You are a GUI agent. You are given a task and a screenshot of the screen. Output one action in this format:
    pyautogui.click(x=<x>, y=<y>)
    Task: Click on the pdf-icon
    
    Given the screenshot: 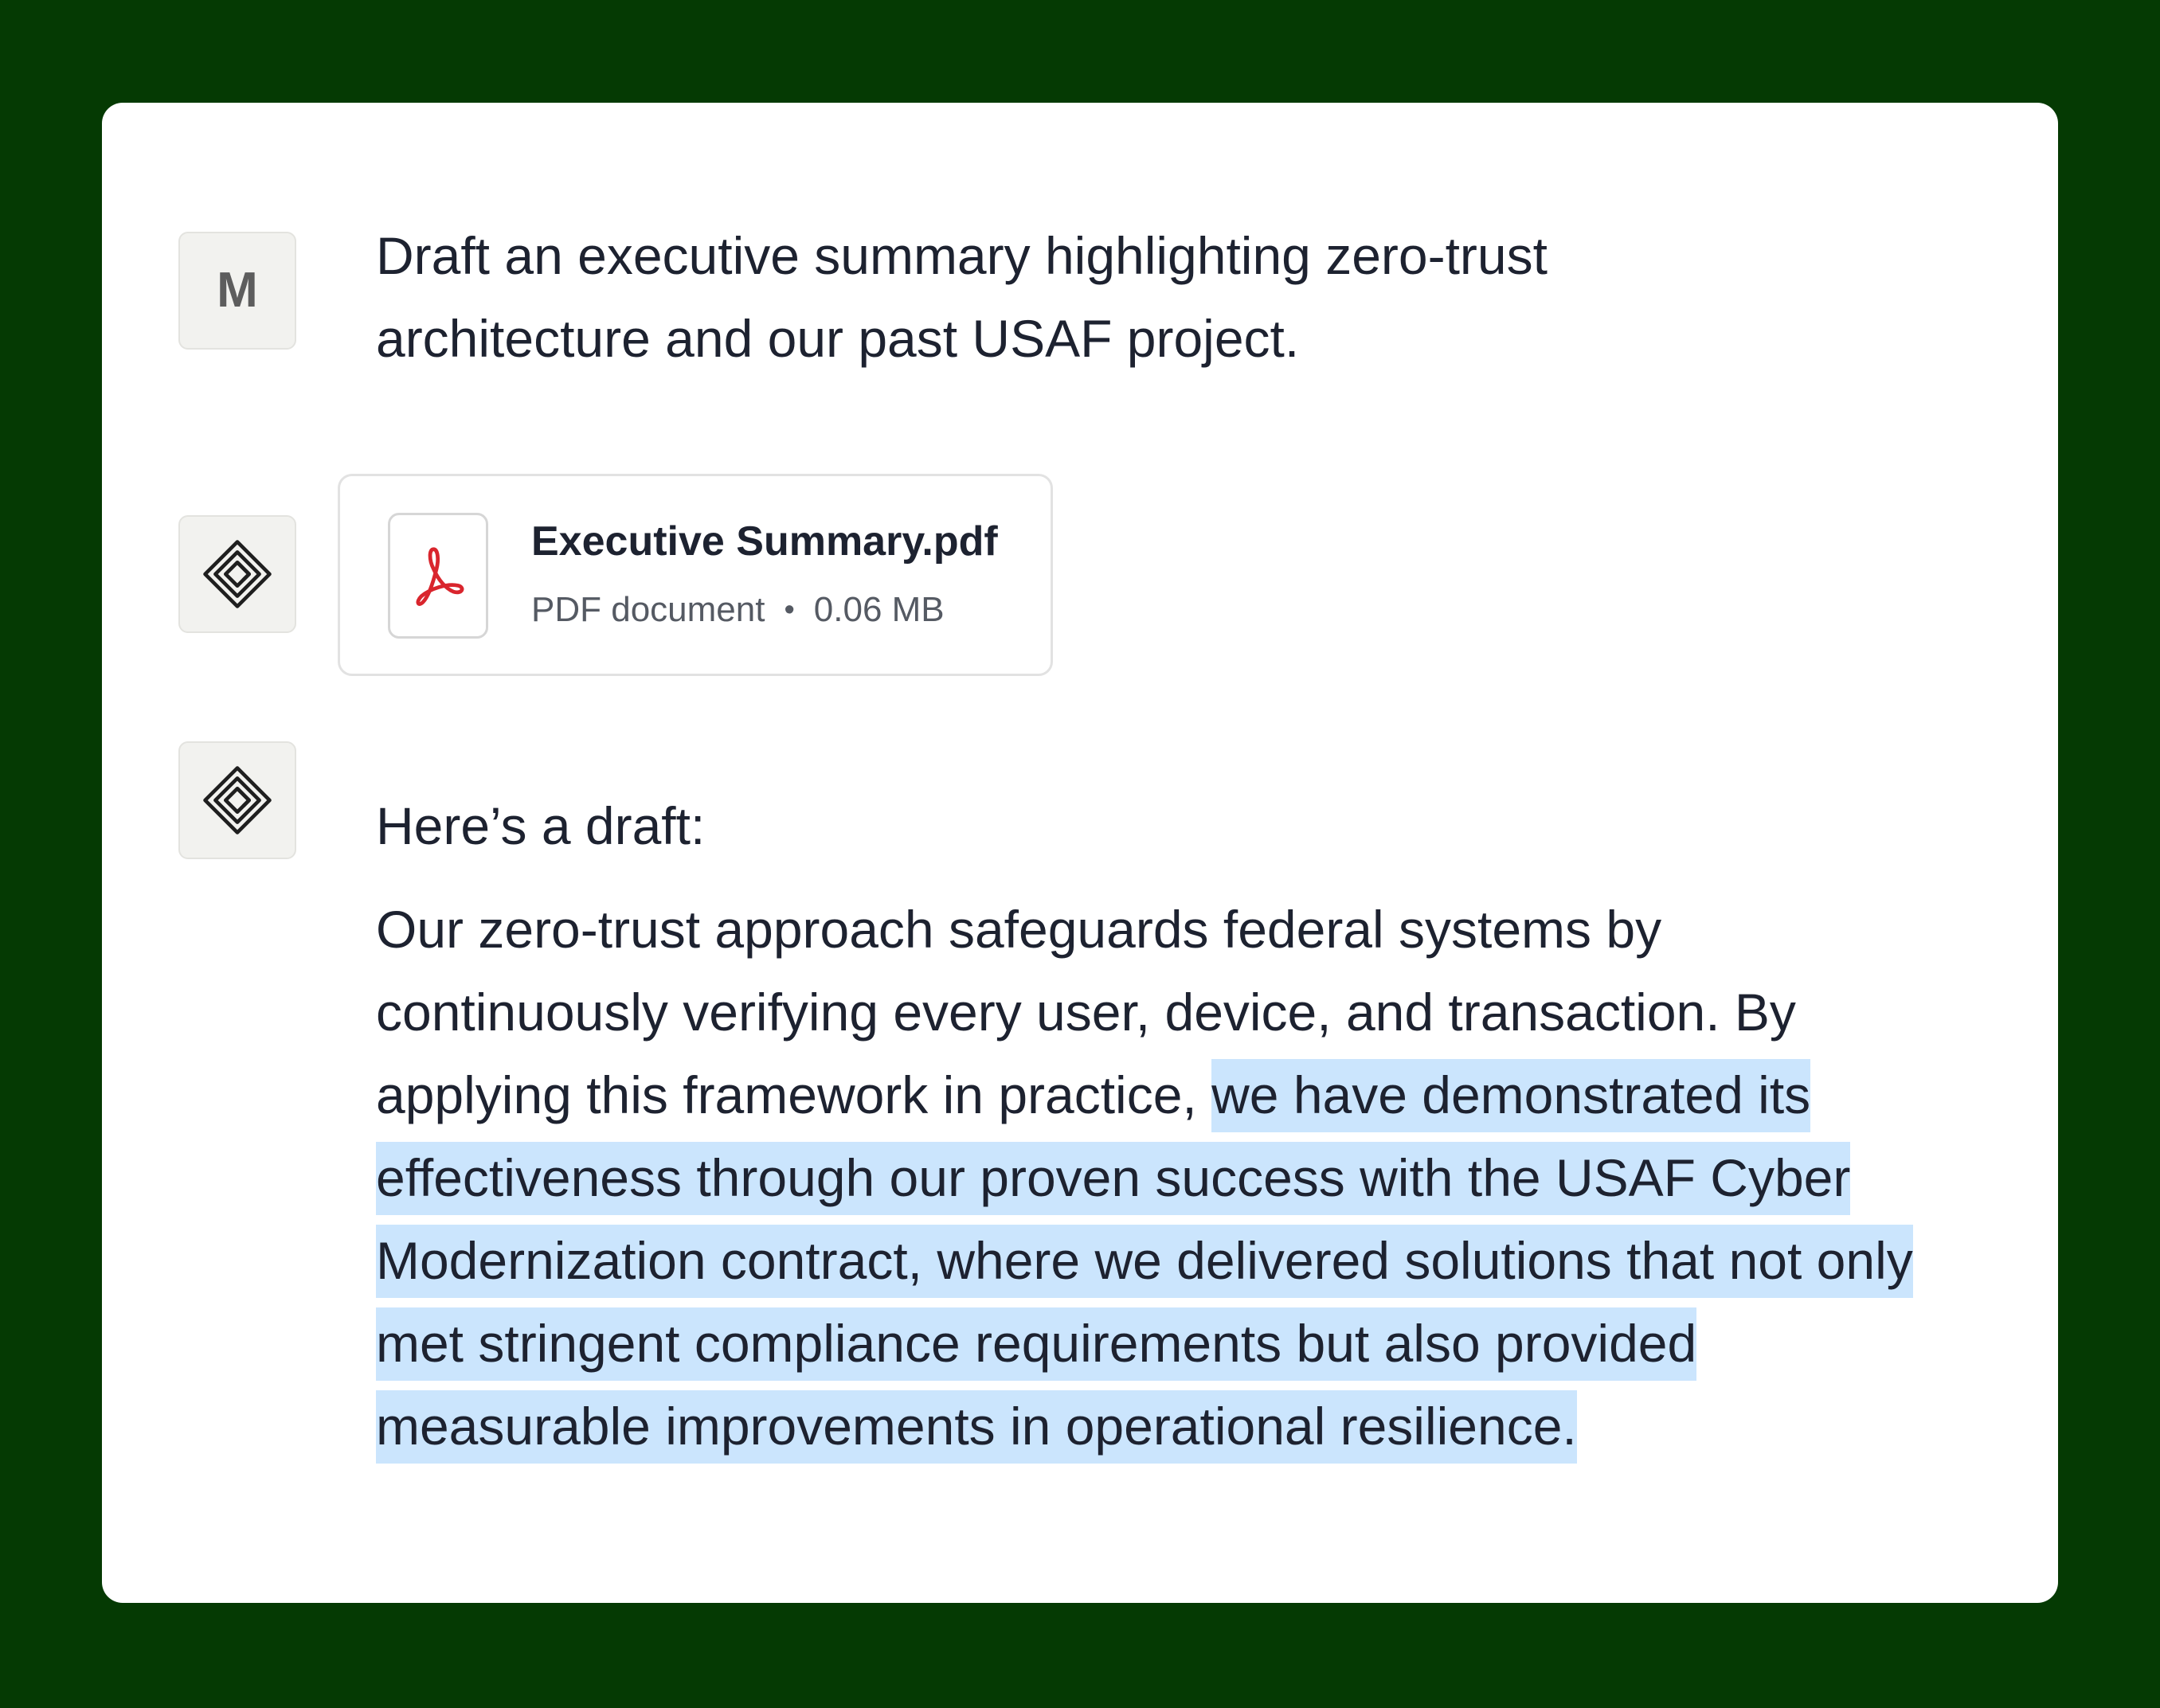 What is the action you would take?
    pyautogui.click(x=438, y=576)
    